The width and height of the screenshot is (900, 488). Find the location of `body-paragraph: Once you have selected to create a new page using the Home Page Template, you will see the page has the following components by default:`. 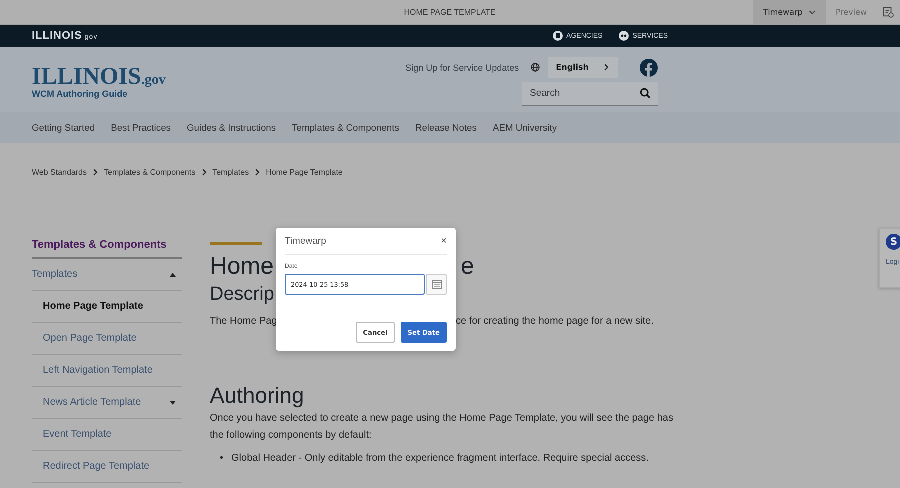

body-paragraph: Once you have selected to create a new page using the Home Page Template, you will see the page has the following components by default: is located at coordinates (442, 427).